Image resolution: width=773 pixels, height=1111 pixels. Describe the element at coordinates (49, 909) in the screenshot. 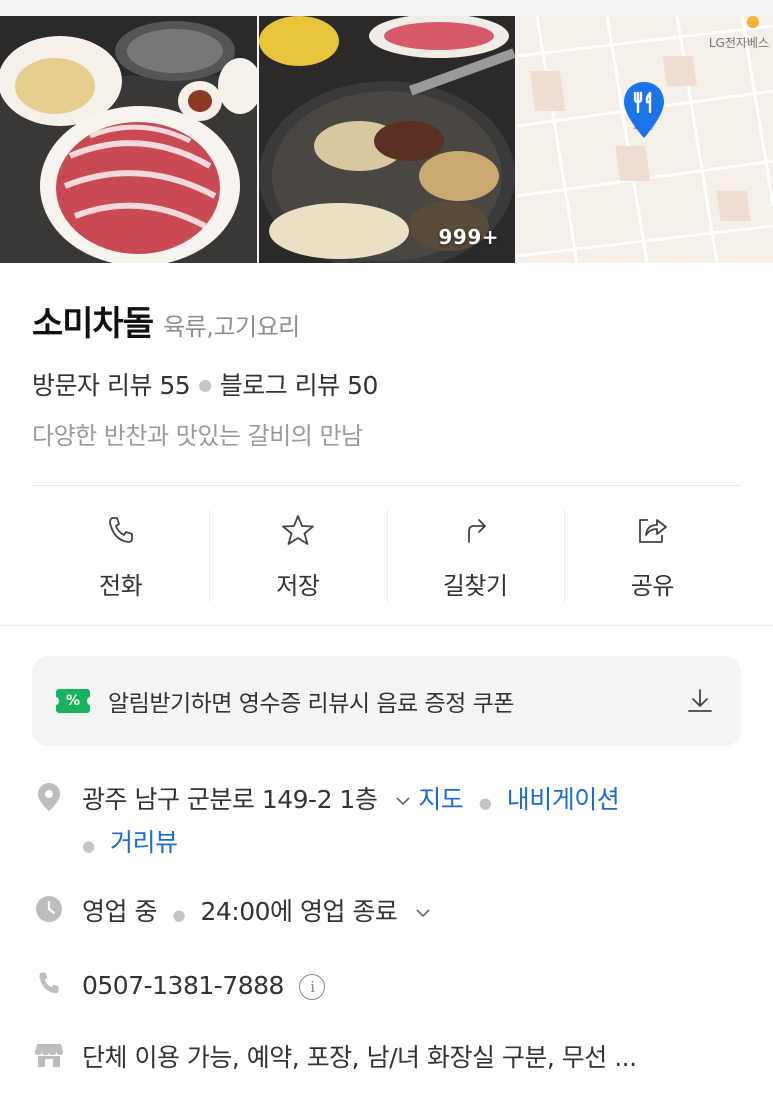

I see `clock-icon` at that location.